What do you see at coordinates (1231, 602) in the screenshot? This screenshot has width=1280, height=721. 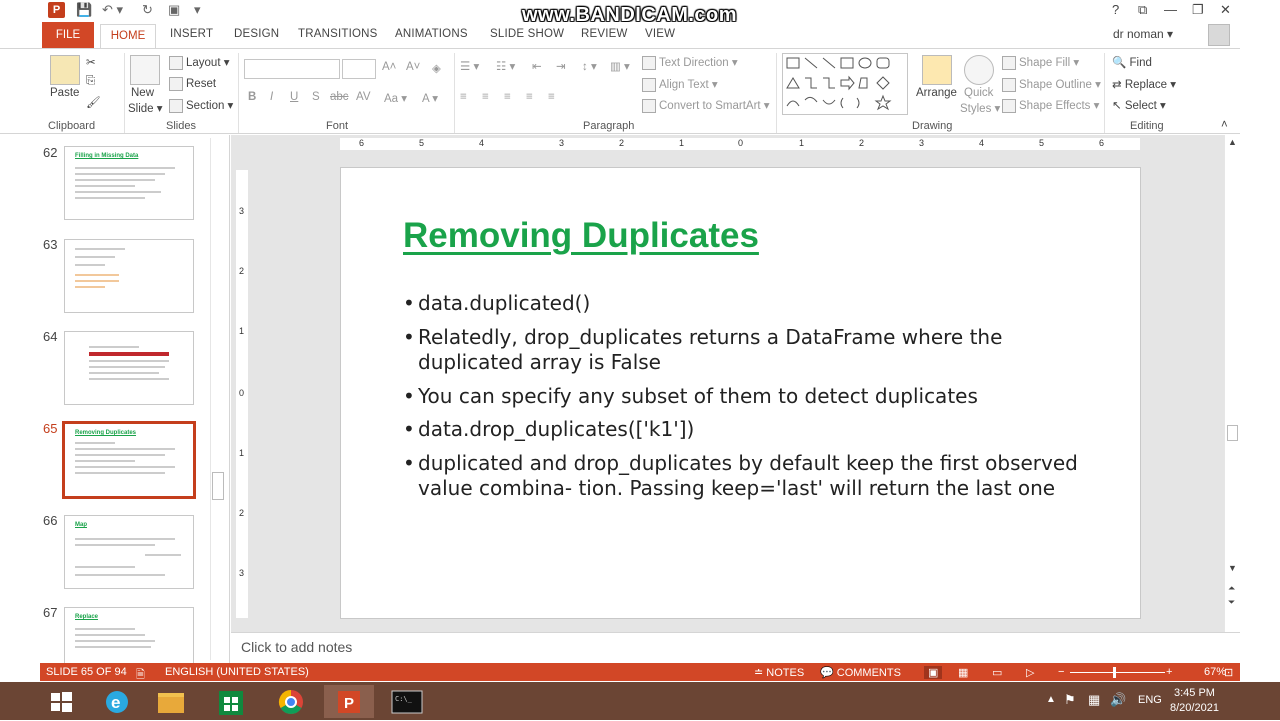 I see `next-slide-icon: ⏷` at bounding box center [1231, 602].